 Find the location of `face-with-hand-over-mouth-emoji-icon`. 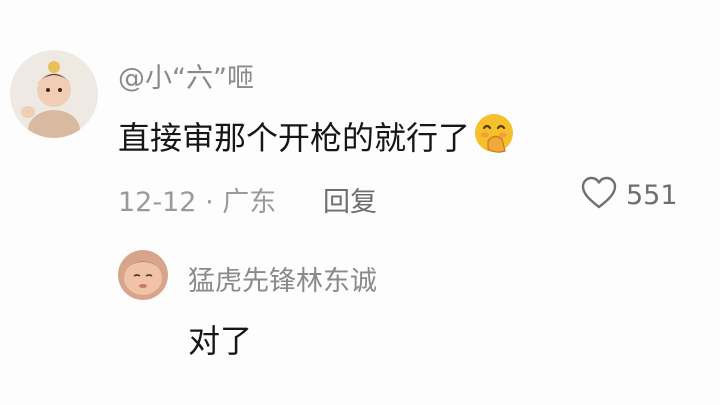

face-with-hand-over-mouth-emoji-icon is located at coordinates (494, 137).